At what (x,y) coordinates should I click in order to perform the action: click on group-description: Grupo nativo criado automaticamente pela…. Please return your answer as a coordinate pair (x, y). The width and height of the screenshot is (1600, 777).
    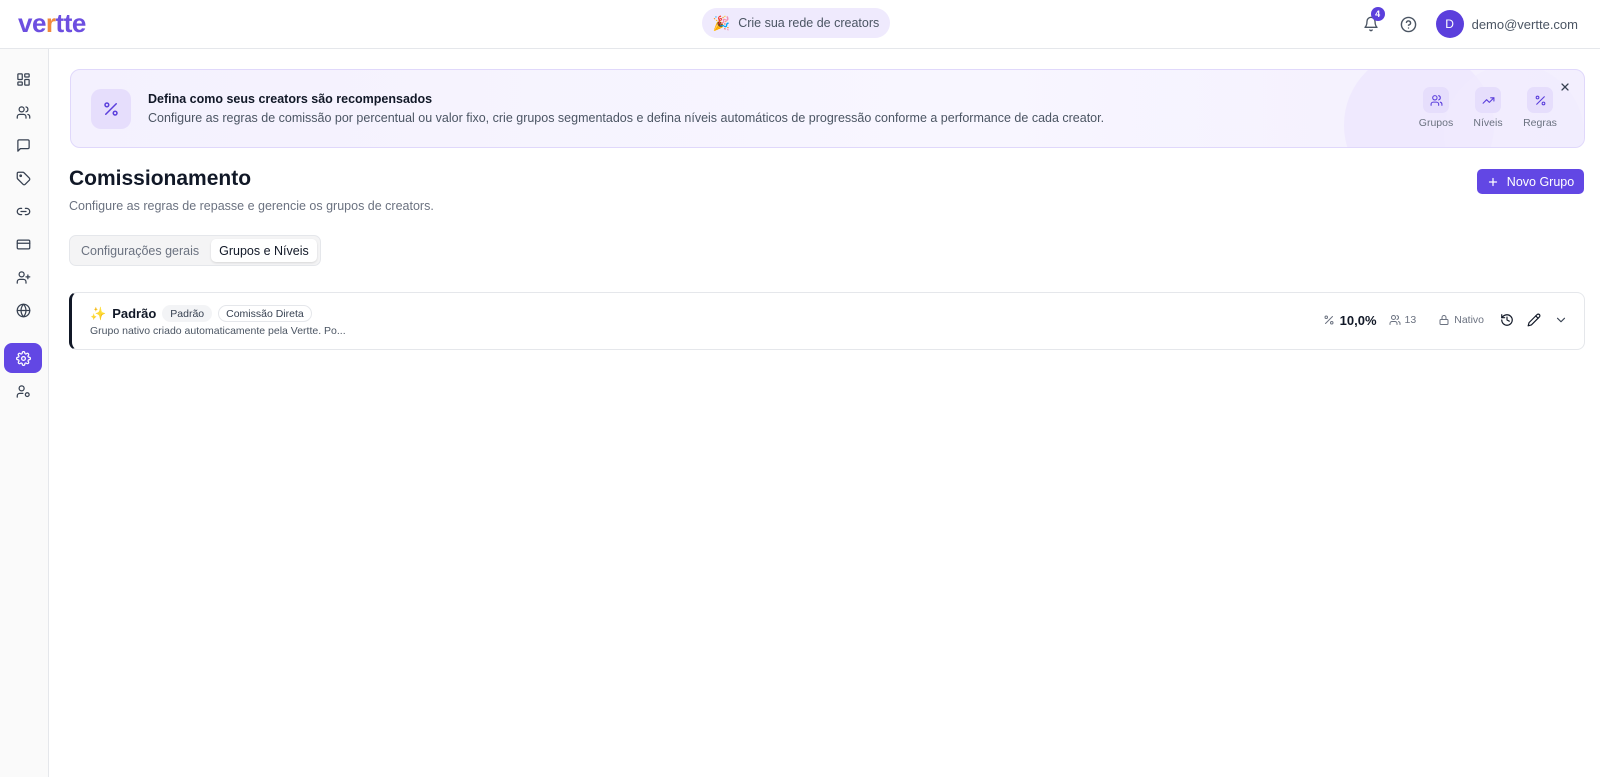
    Looking at the image, I should click on (218, 331).